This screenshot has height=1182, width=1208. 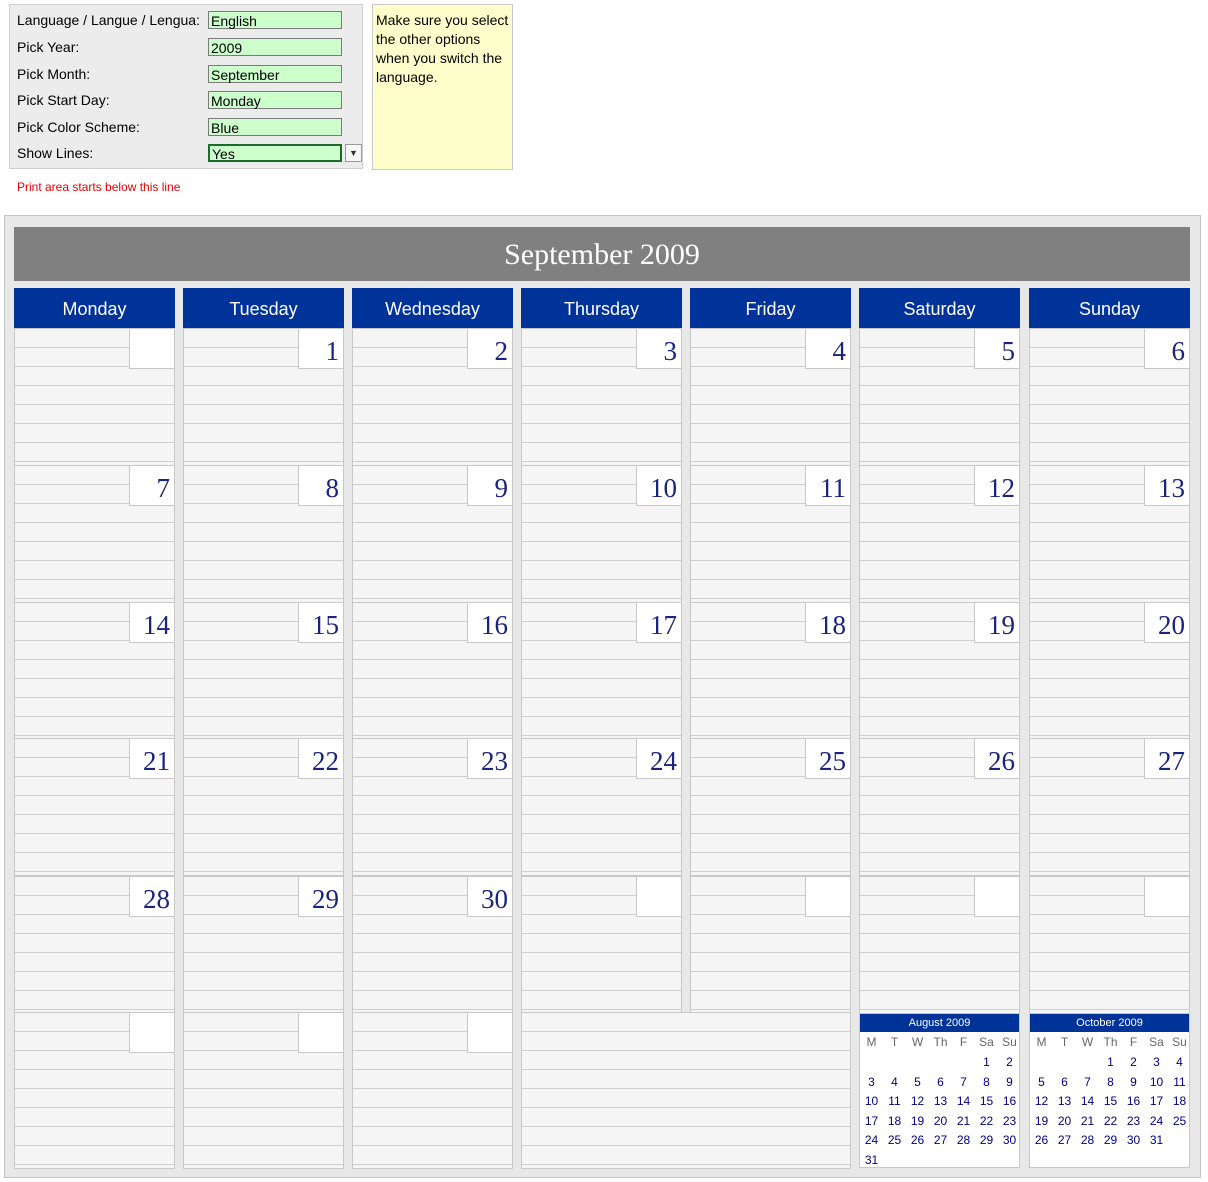 What do you see at coordinates (1110, 1120) in the screenshot?
I see `mini-calendar-day: 22` at bounding box center [1110, 1120].